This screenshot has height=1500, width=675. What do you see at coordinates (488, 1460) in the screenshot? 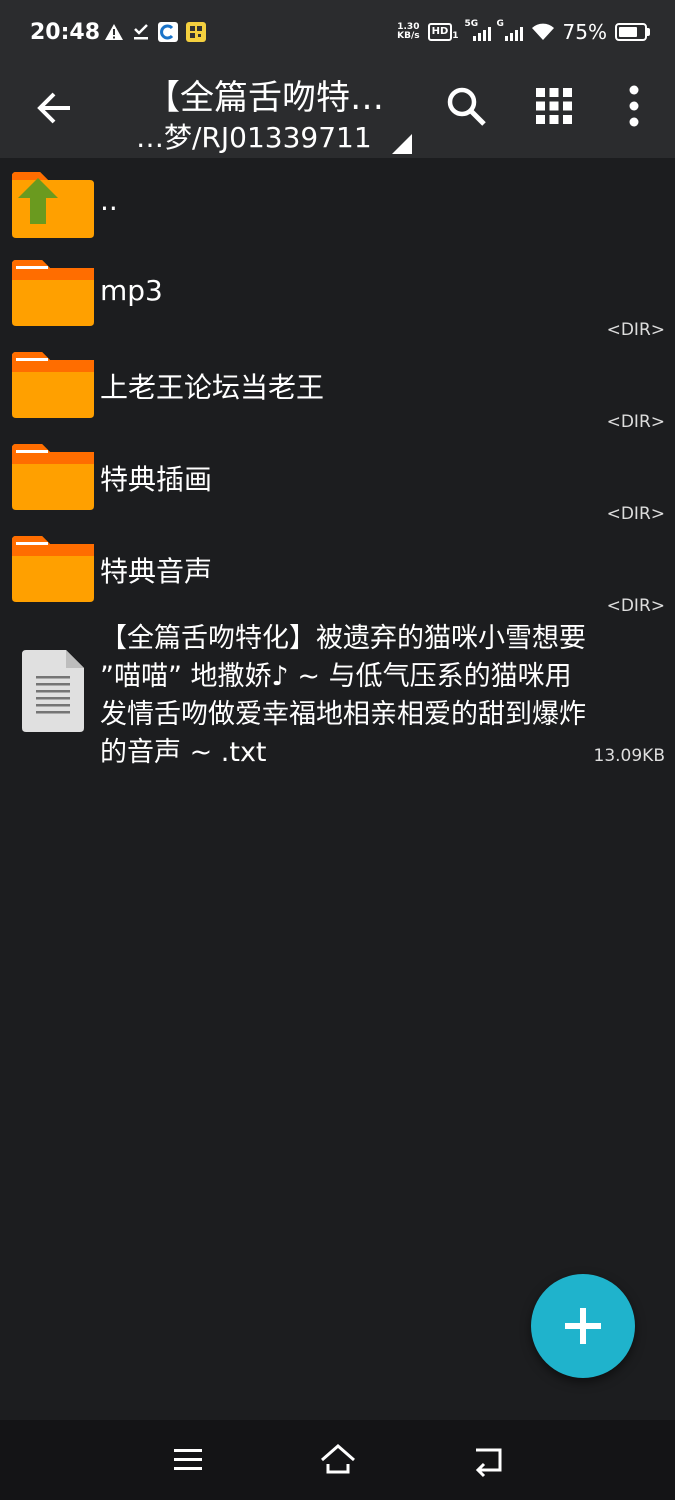
I see `back-nav-icon` at bounding box center [488, 1460].